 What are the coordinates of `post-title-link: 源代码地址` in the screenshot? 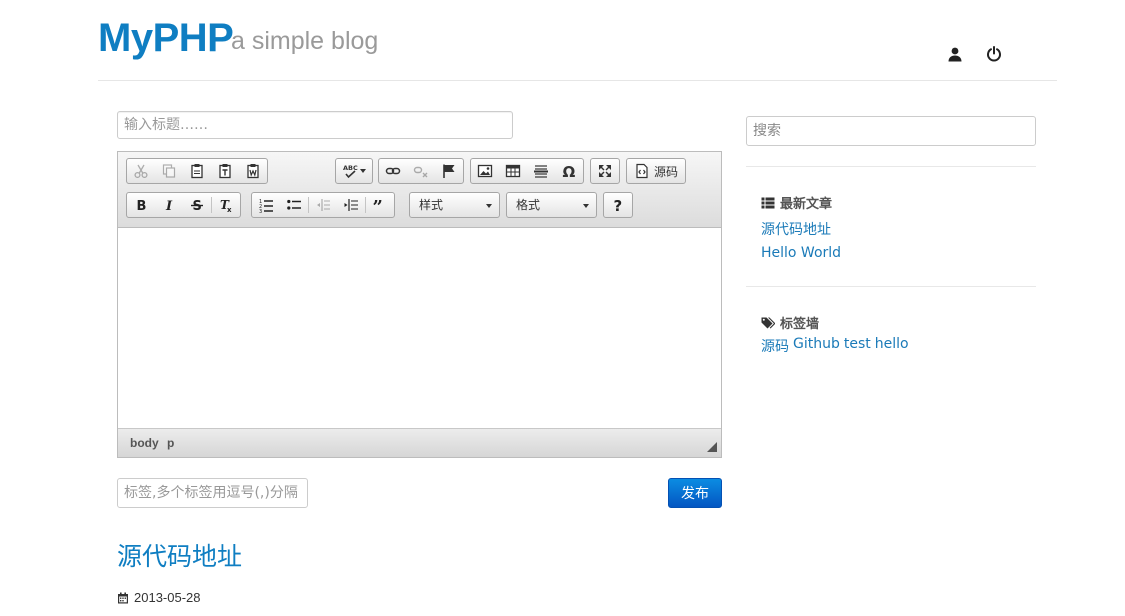 It's located at (179, 557).